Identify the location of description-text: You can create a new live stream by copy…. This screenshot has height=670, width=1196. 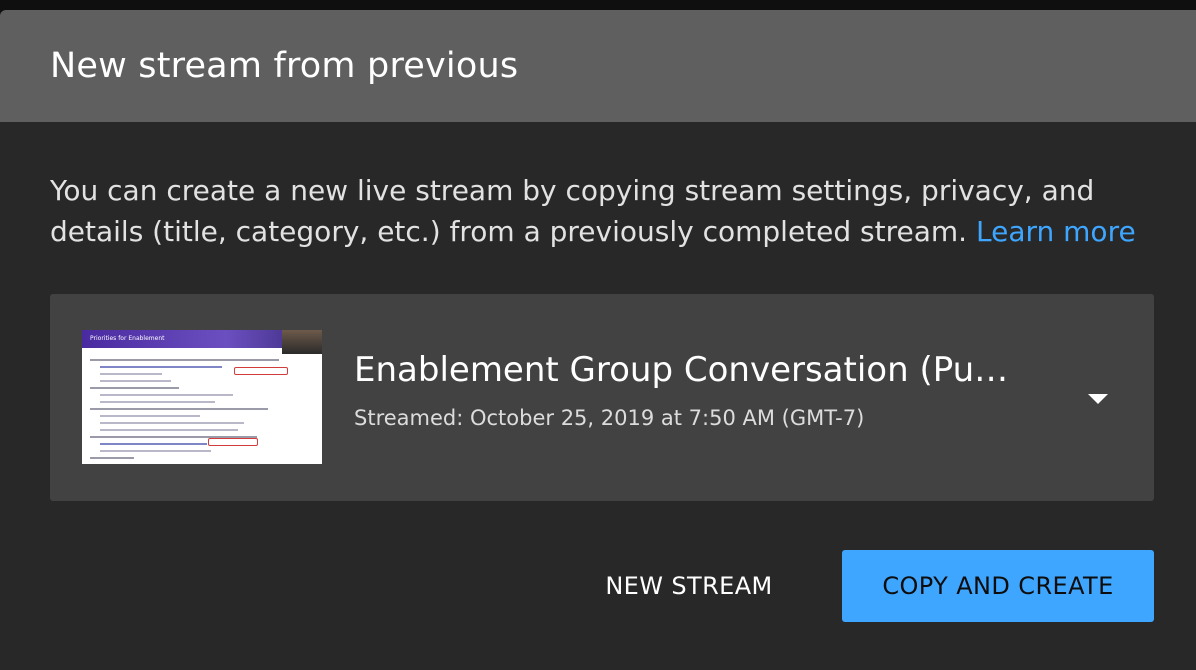
(572, 211).